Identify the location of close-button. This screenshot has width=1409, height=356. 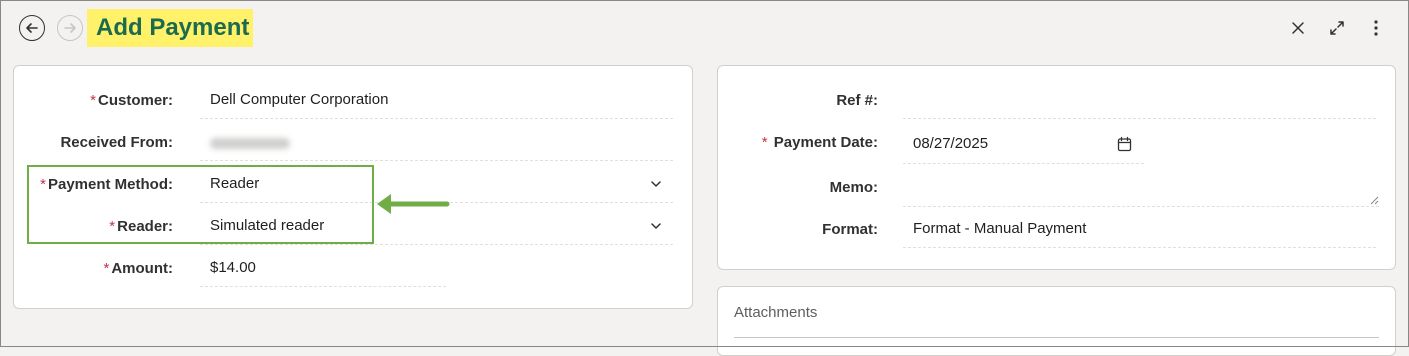
(1298, 28).